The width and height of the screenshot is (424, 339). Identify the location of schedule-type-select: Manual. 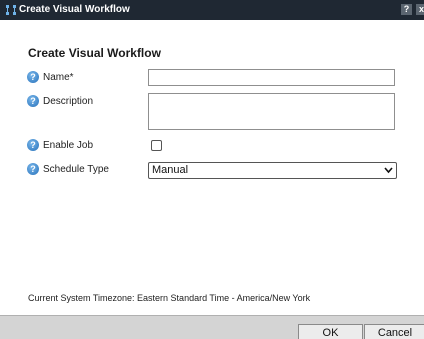
(272, 170).